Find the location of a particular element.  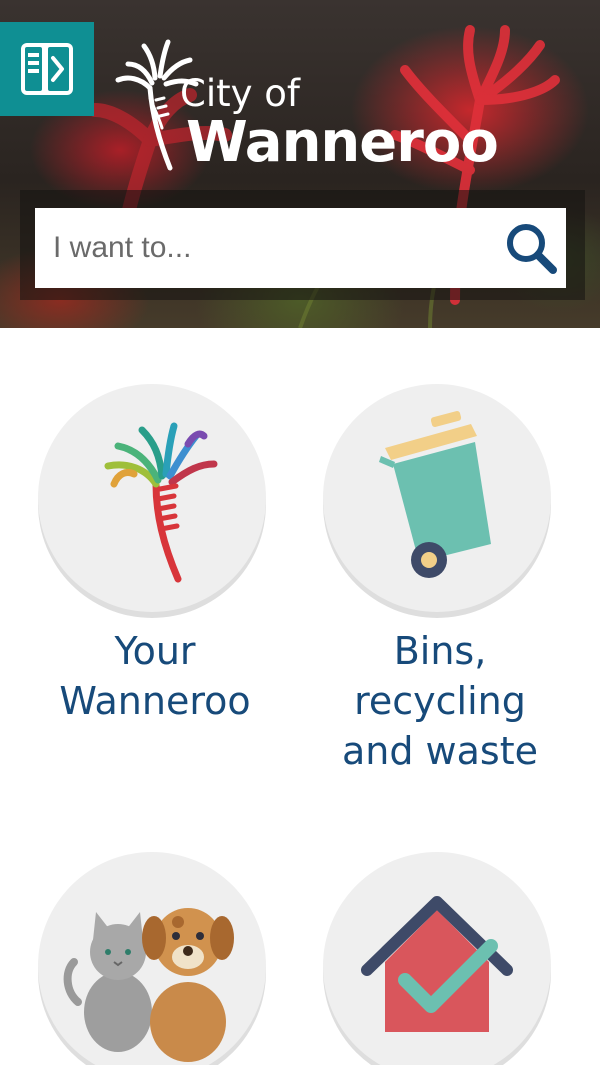

tile-label: Your Wanneroo is located at coordinates (155, 676).